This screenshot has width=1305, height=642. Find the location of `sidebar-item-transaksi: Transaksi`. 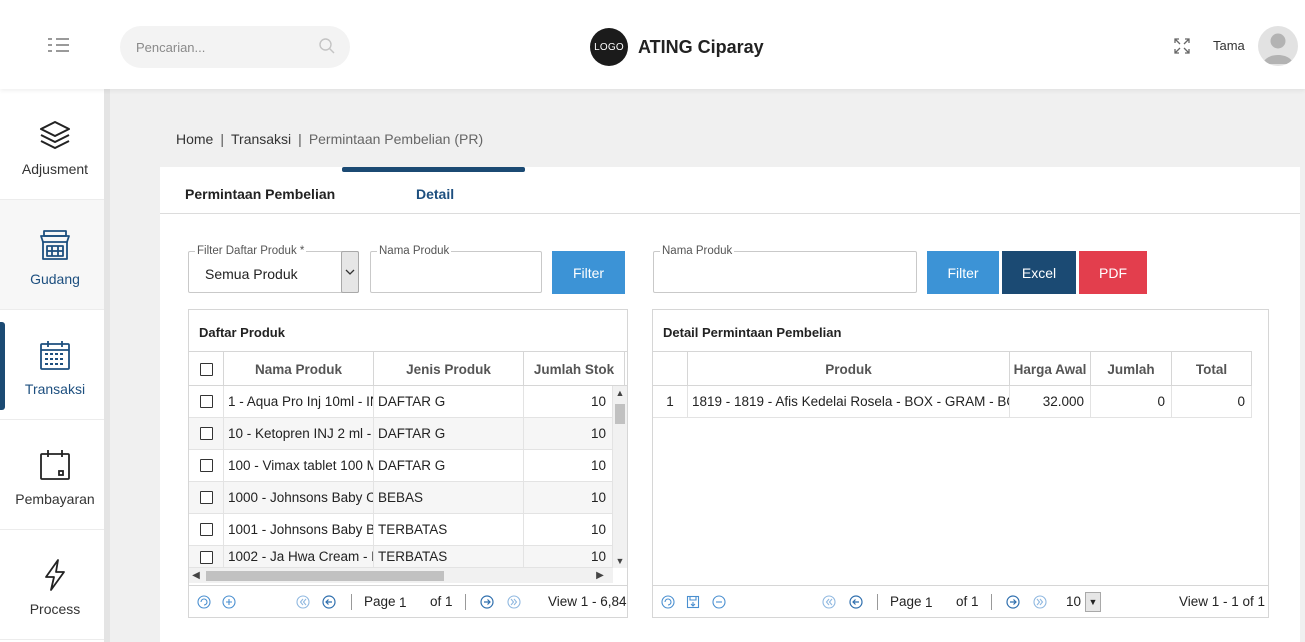

sidebar-item-transaksi: Transaksi is located at coordinates (55, 365).